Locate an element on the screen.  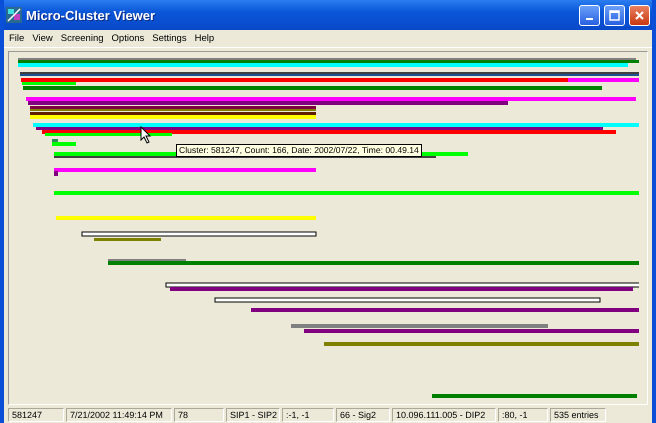
menu-item: Help is located at coordinates (204, 38).